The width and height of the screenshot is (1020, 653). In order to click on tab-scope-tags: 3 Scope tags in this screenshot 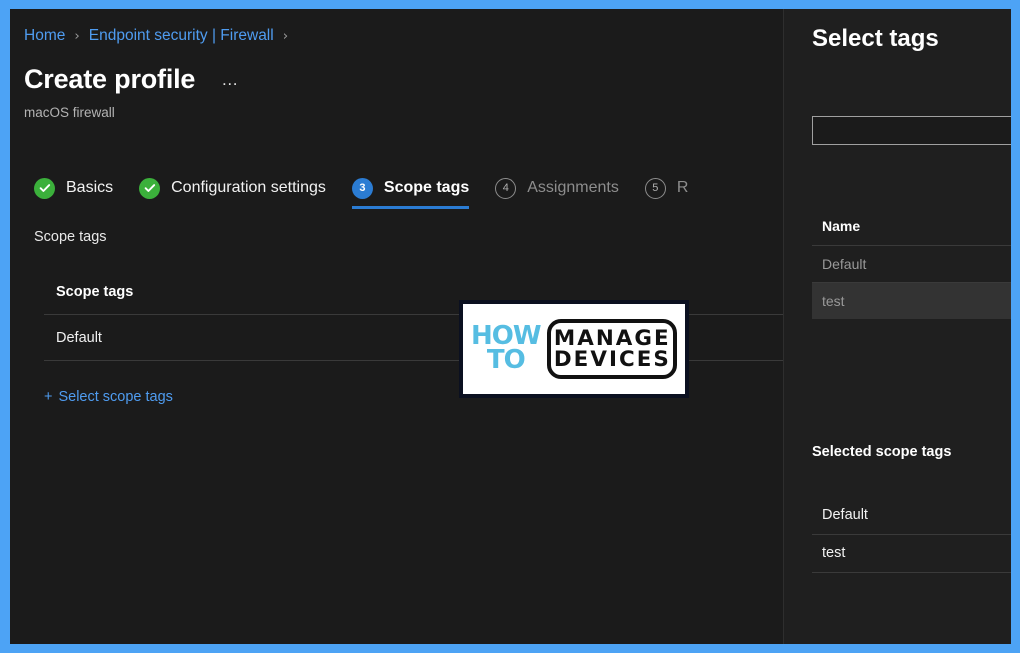, I will do `click(423, 188)`.